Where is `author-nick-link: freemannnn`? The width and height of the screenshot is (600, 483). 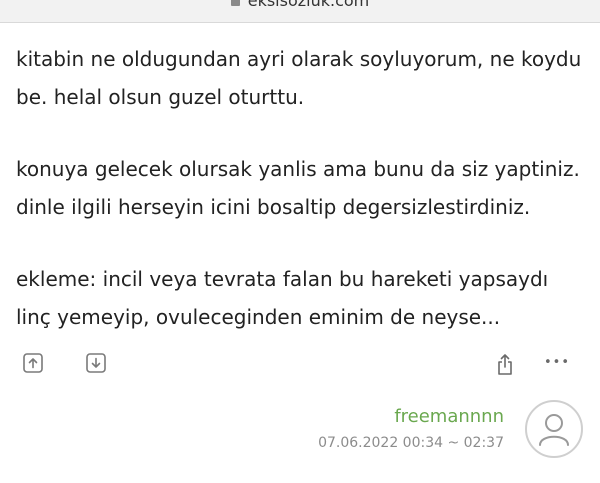
author-nick-link: freemannnn is located at coordinates (411, 417).